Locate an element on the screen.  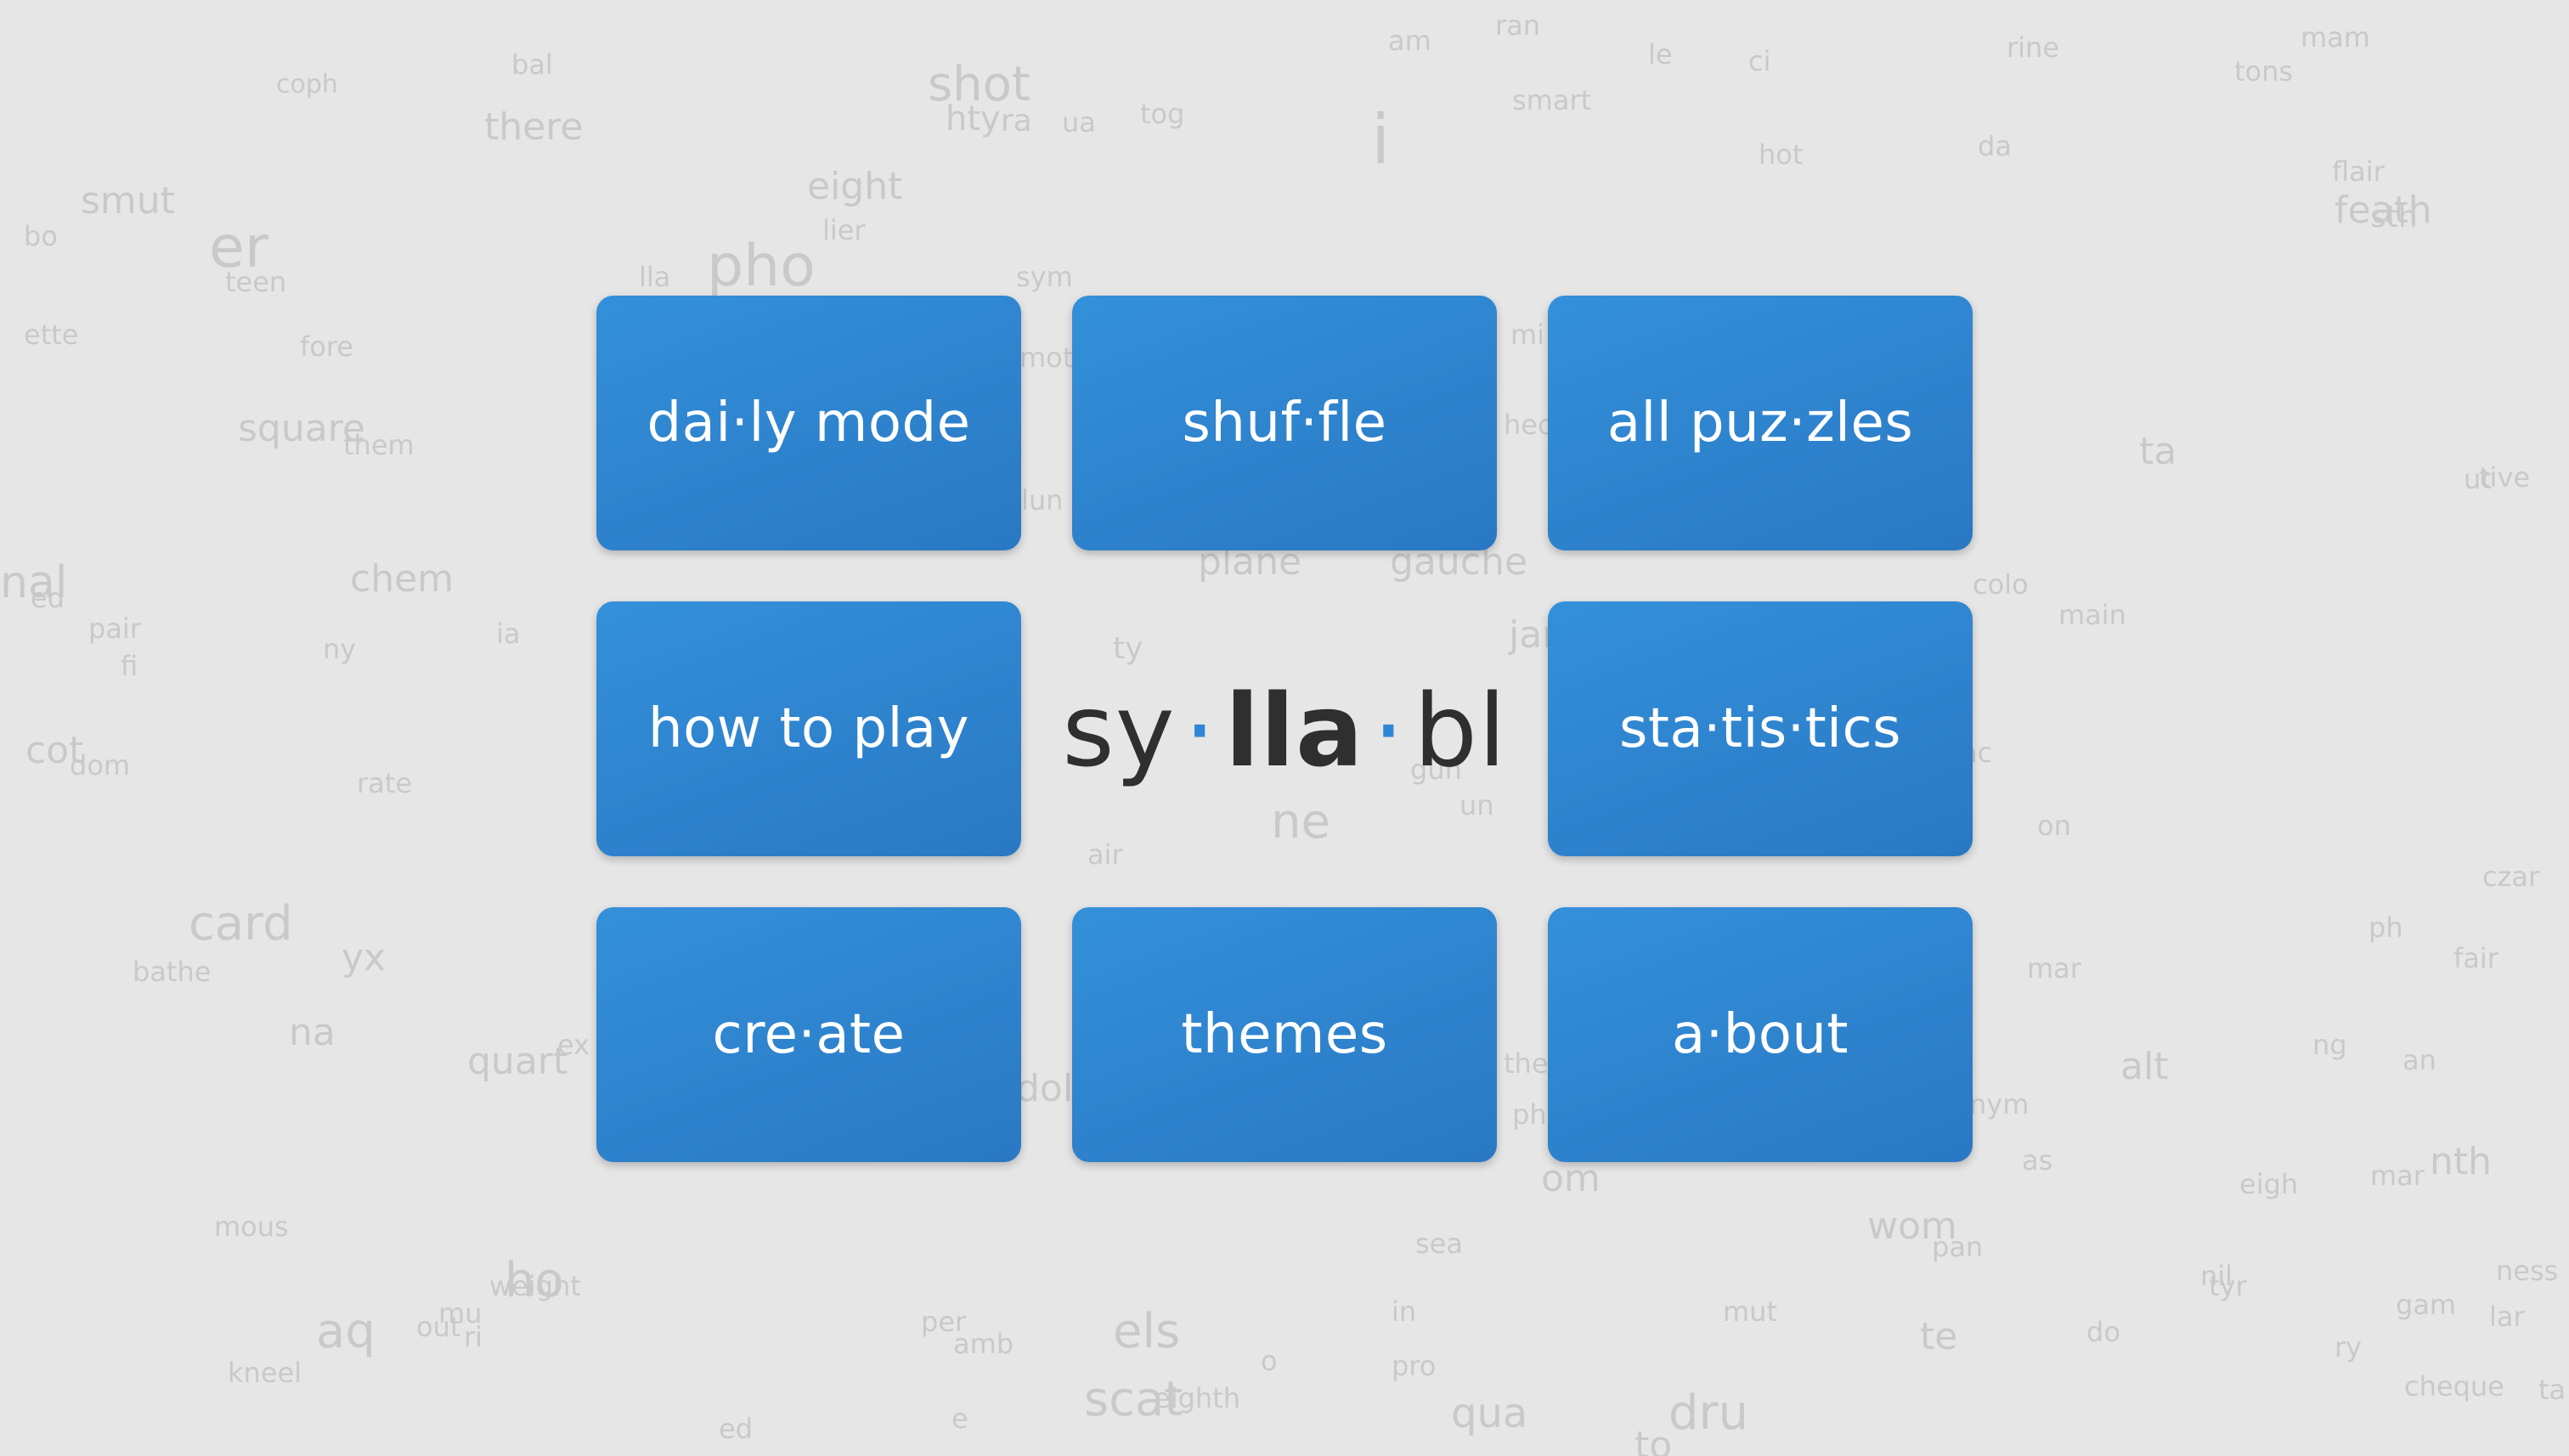
background-word: smart is located at coordinates (1552, 100).